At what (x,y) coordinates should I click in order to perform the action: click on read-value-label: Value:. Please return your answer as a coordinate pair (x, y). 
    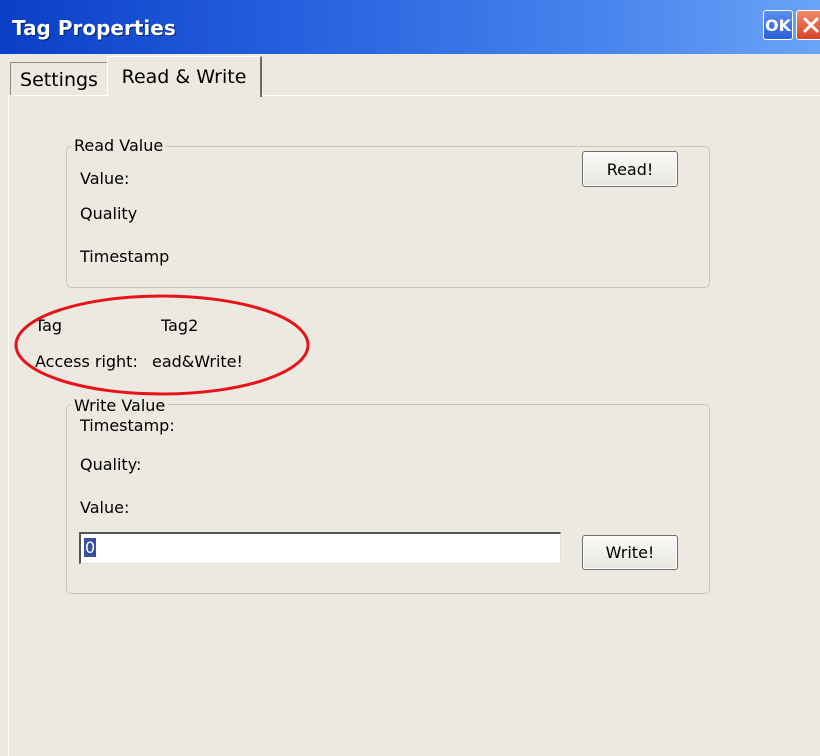
    Looking at the image, I should click on (105, 178).